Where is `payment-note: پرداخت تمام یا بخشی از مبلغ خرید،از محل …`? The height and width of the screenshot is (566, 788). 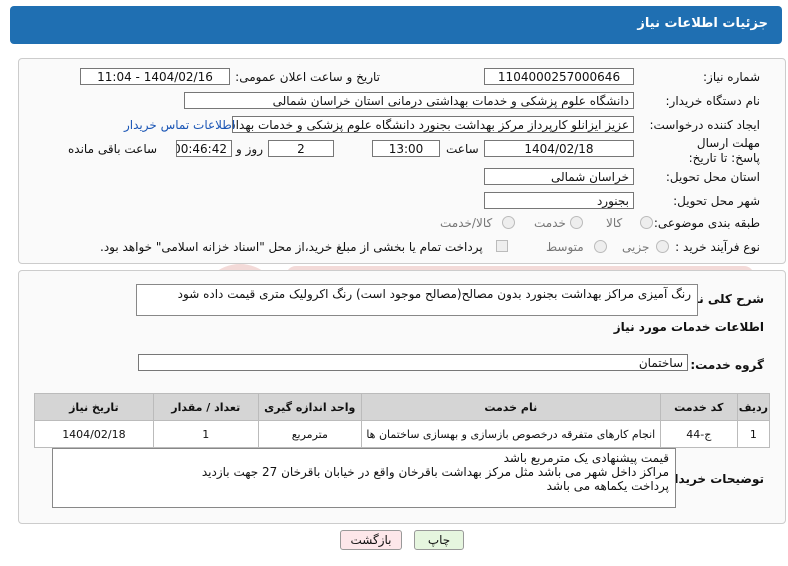 payment-note: پرداخت تمام یا بخشی از مبلغ خرید،از محل … is located at coordinates (291, 247).